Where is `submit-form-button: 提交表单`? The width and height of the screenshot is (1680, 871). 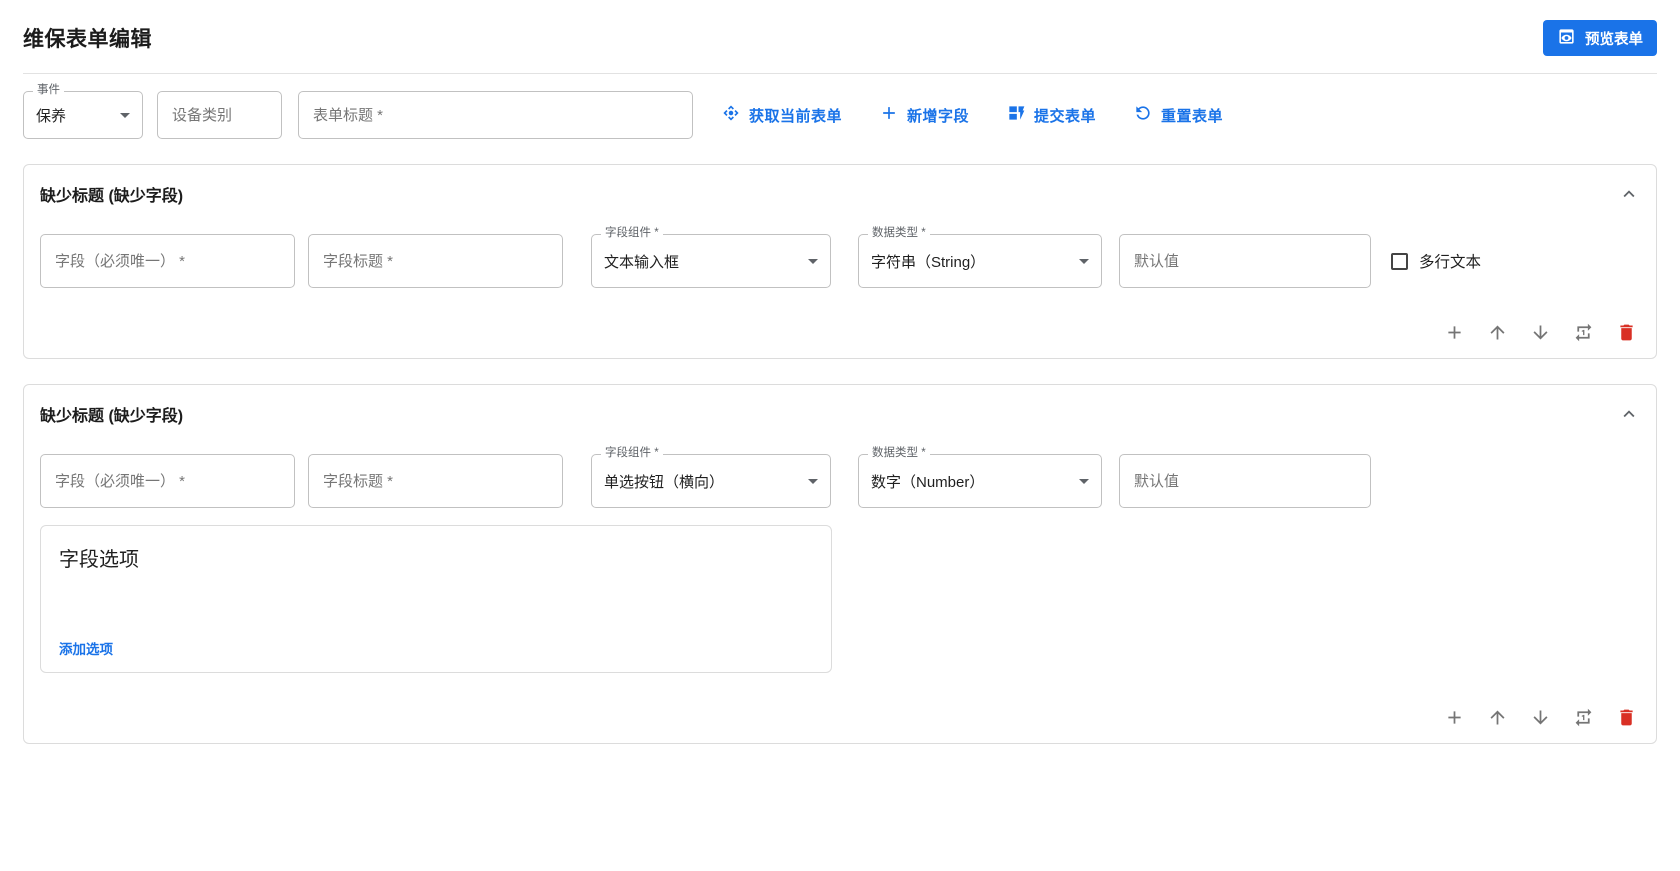
submit-form-button: 提交表单 is located at coordinates (1051, 115).